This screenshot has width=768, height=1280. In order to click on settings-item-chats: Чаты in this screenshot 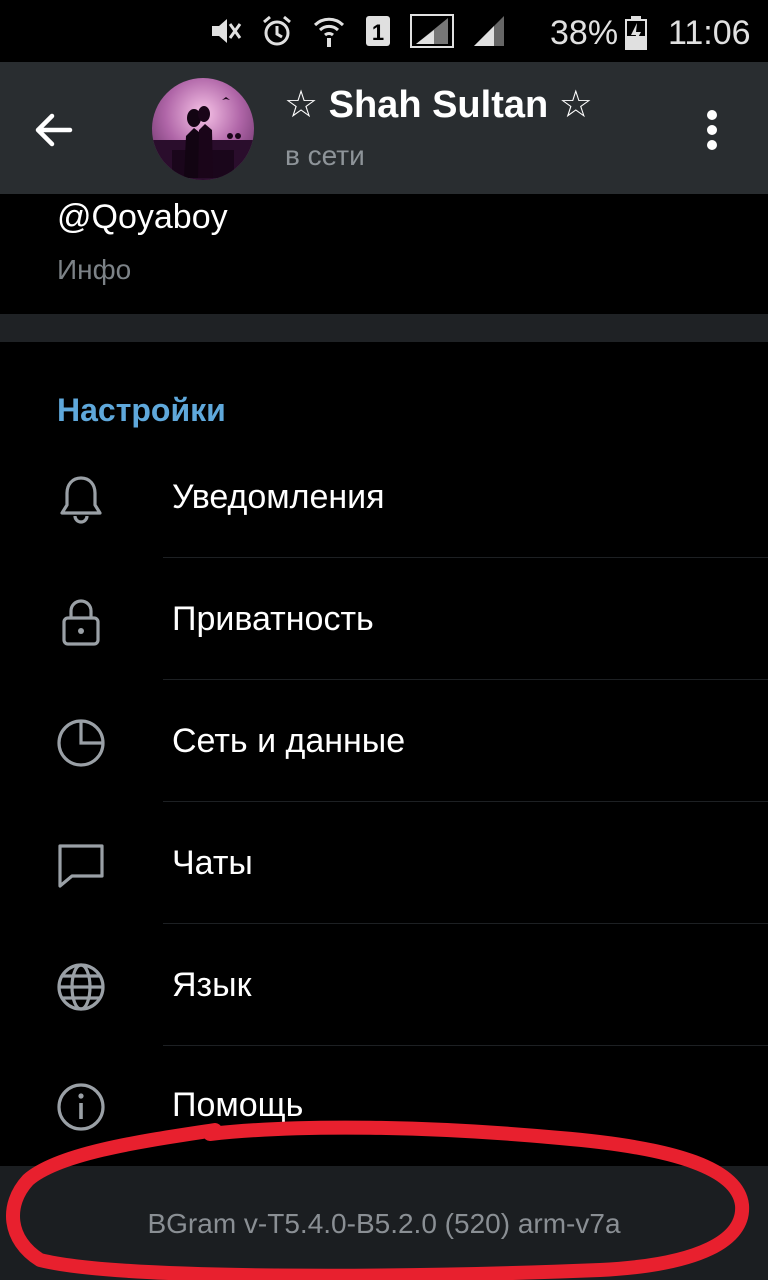, I will do `click(384, 864)`.